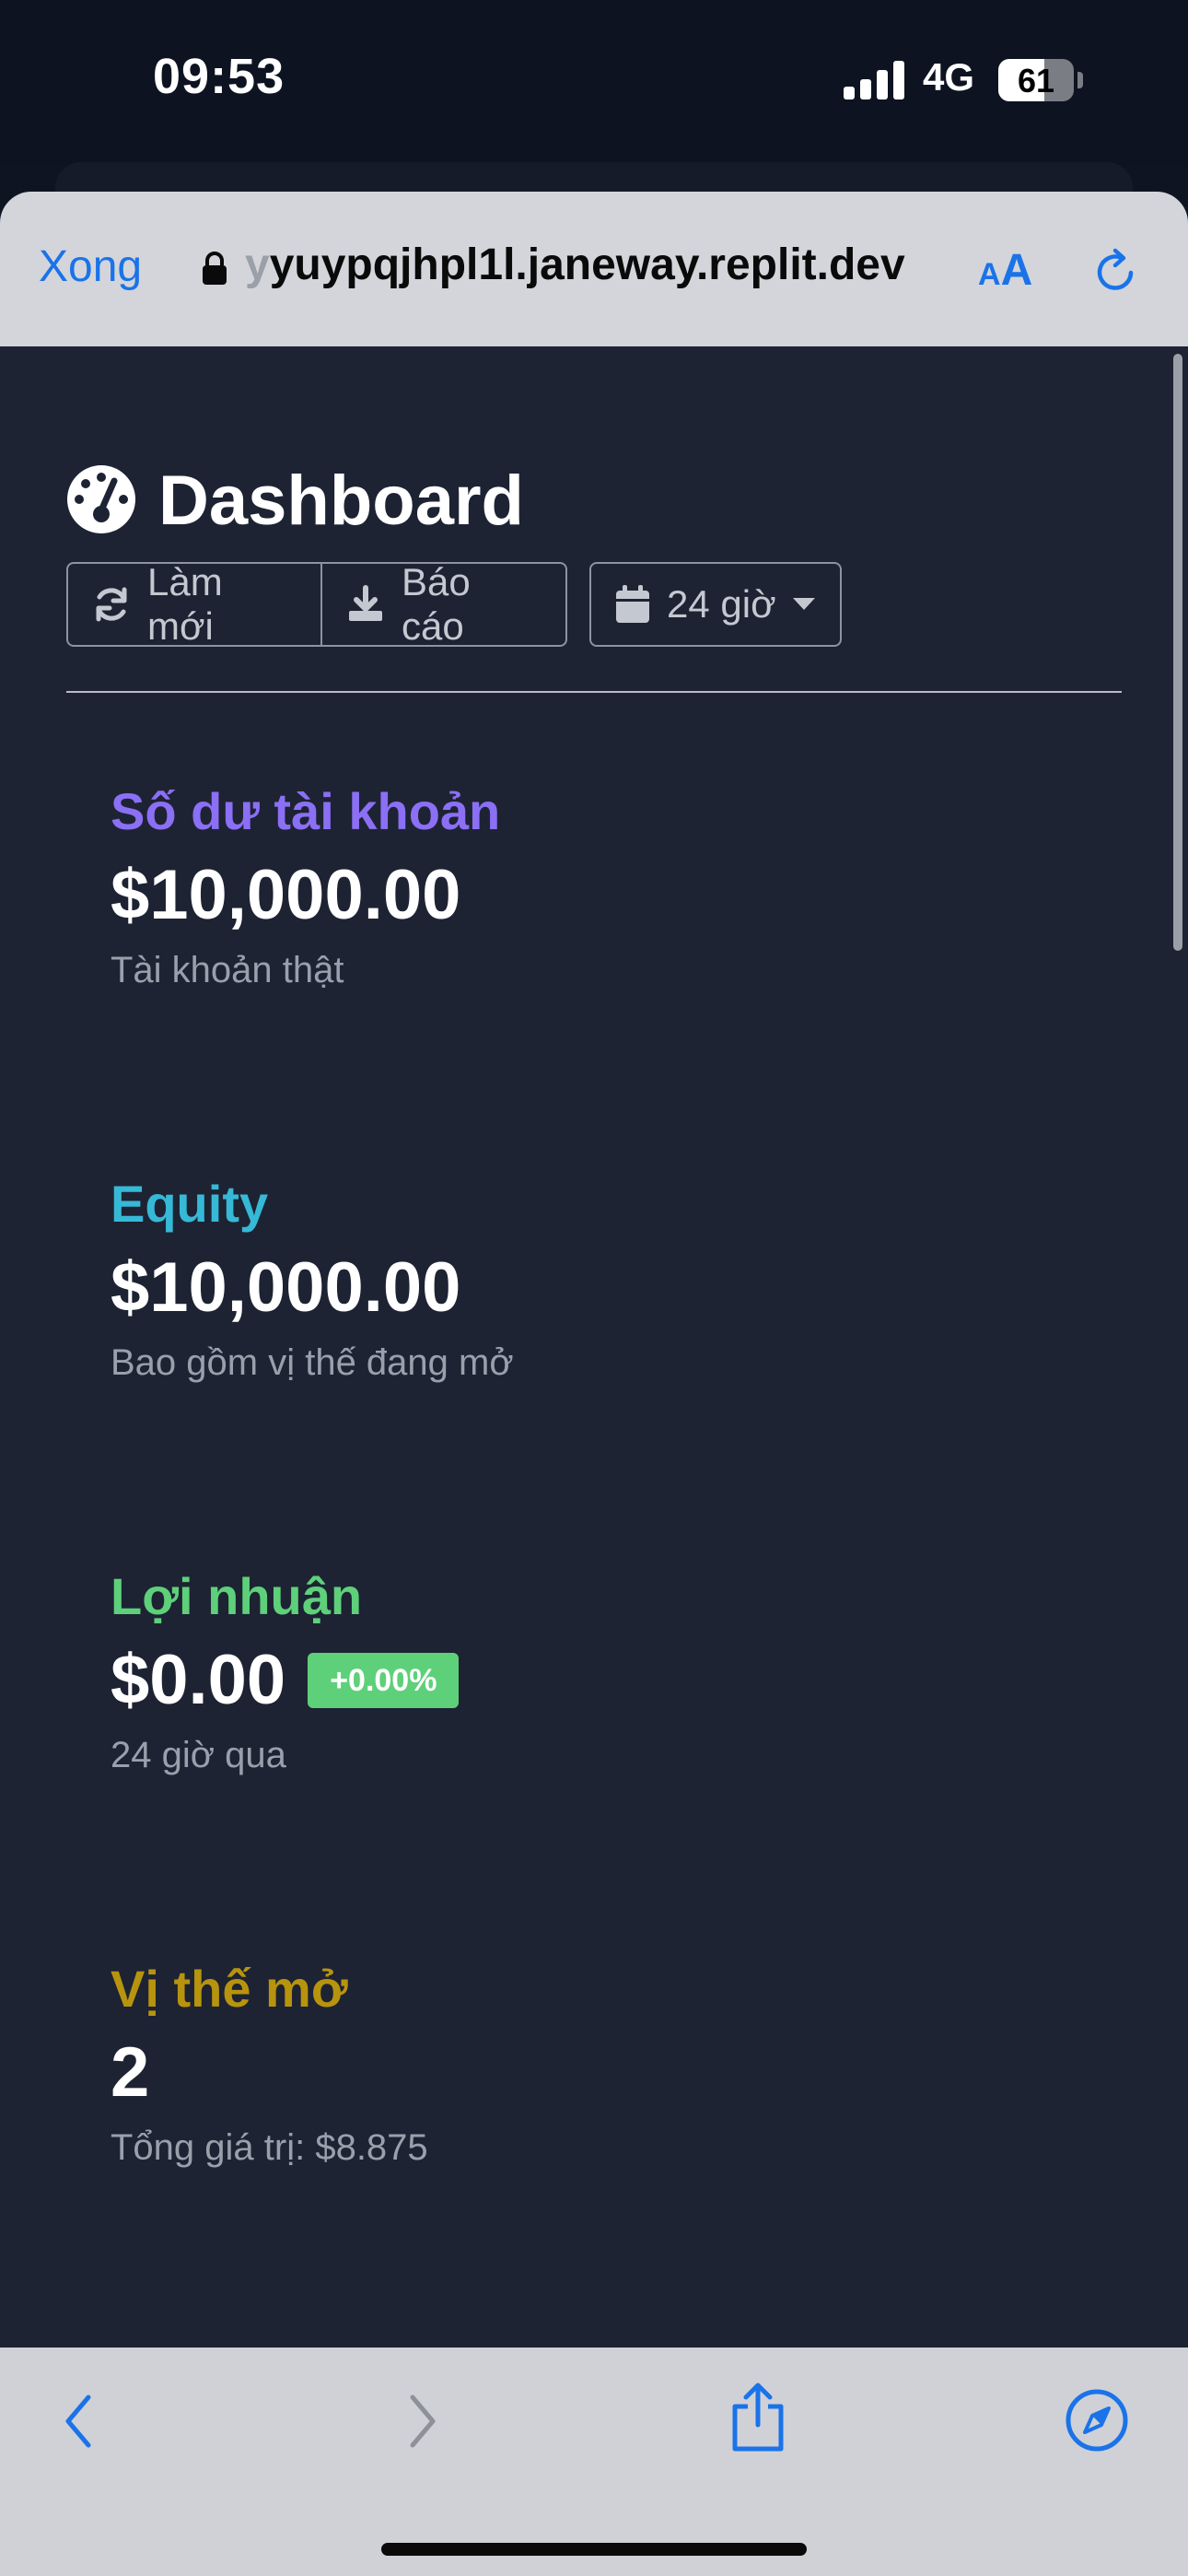  Describe the element at coordinates (384, 1680) in the screenshot. I see `profit-percent-badge: +0.00%` at that location.